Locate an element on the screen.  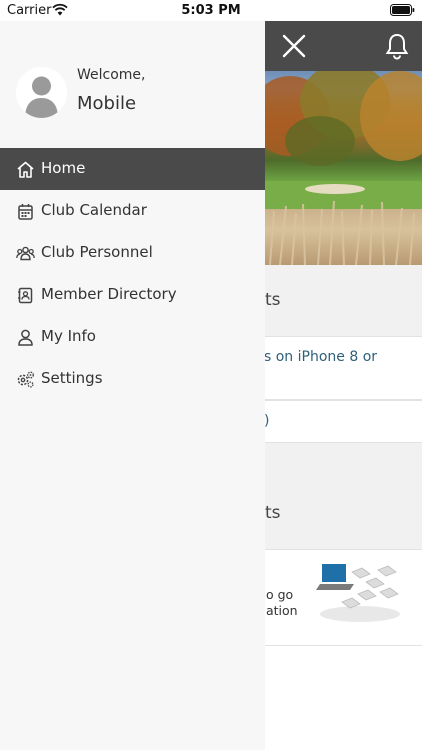
directory-icon is located at coordinates (25, 295).